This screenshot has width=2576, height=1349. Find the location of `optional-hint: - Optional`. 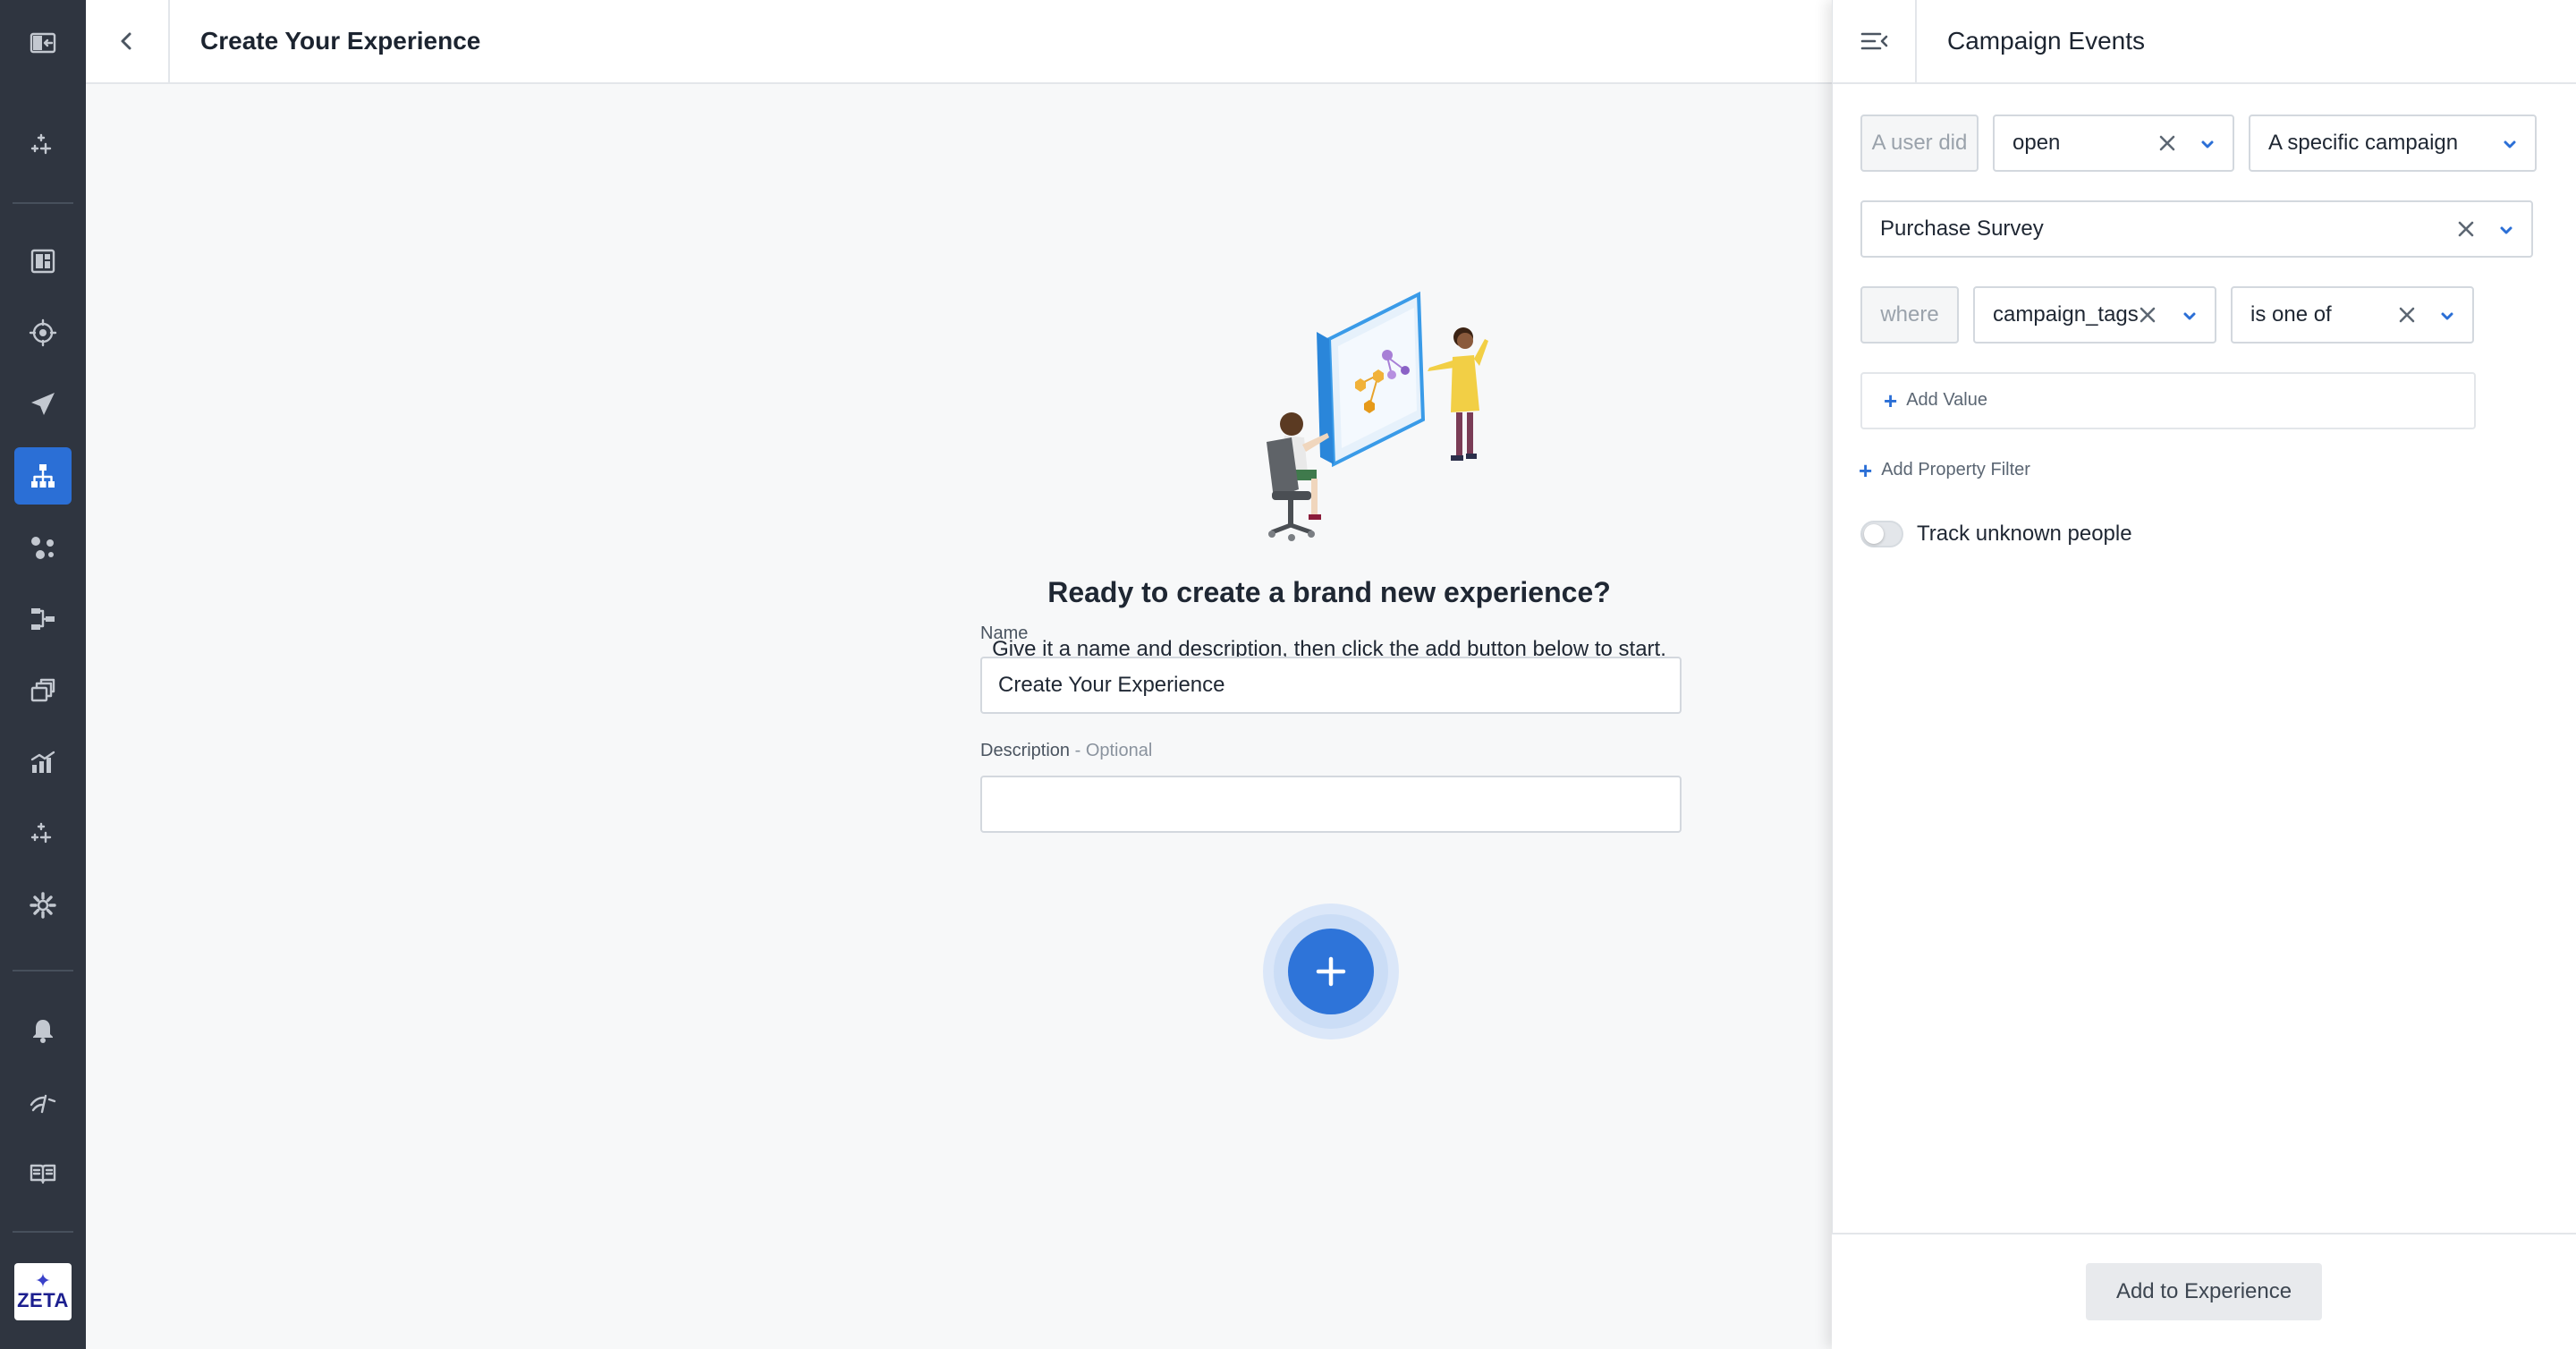

optional-hint: - Optional is located at coordinates (1111, 750).